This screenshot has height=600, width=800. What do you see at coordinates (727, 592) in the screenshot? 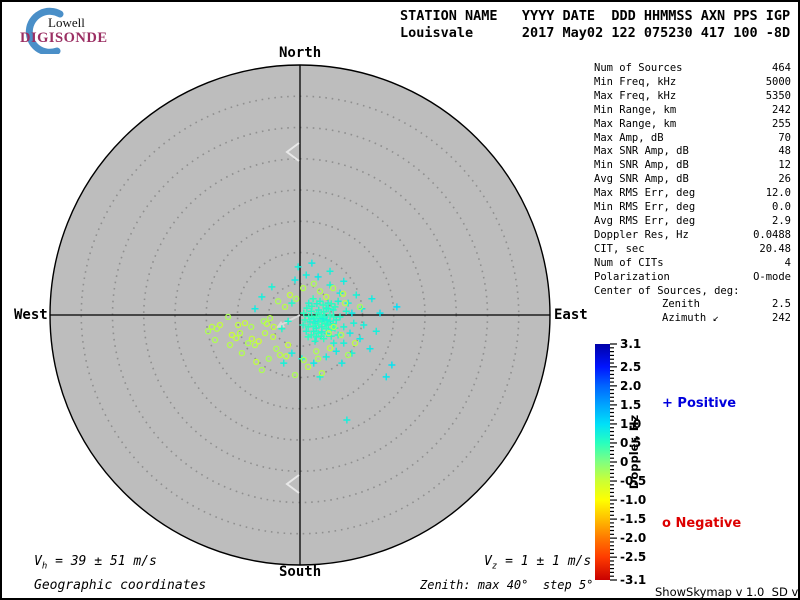
I see `version-text: ShowSkymap v 1.0 SD v 5.1` at bounding box center [727, 592].